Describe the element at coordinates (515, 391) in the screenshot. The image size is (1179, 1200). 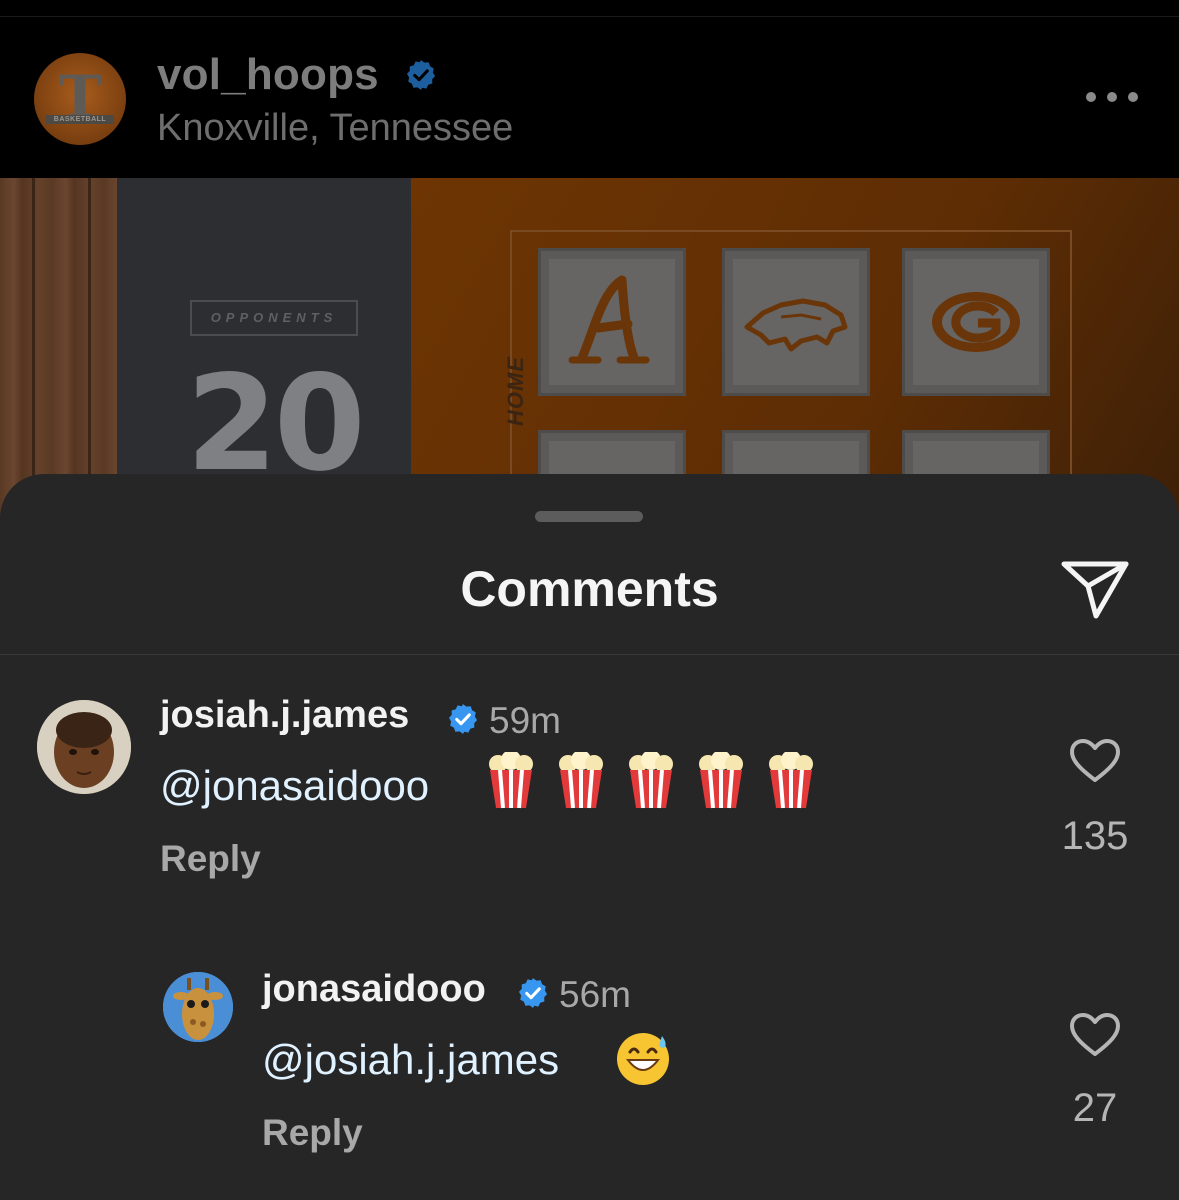
I see `home-label: HOME` at that location.